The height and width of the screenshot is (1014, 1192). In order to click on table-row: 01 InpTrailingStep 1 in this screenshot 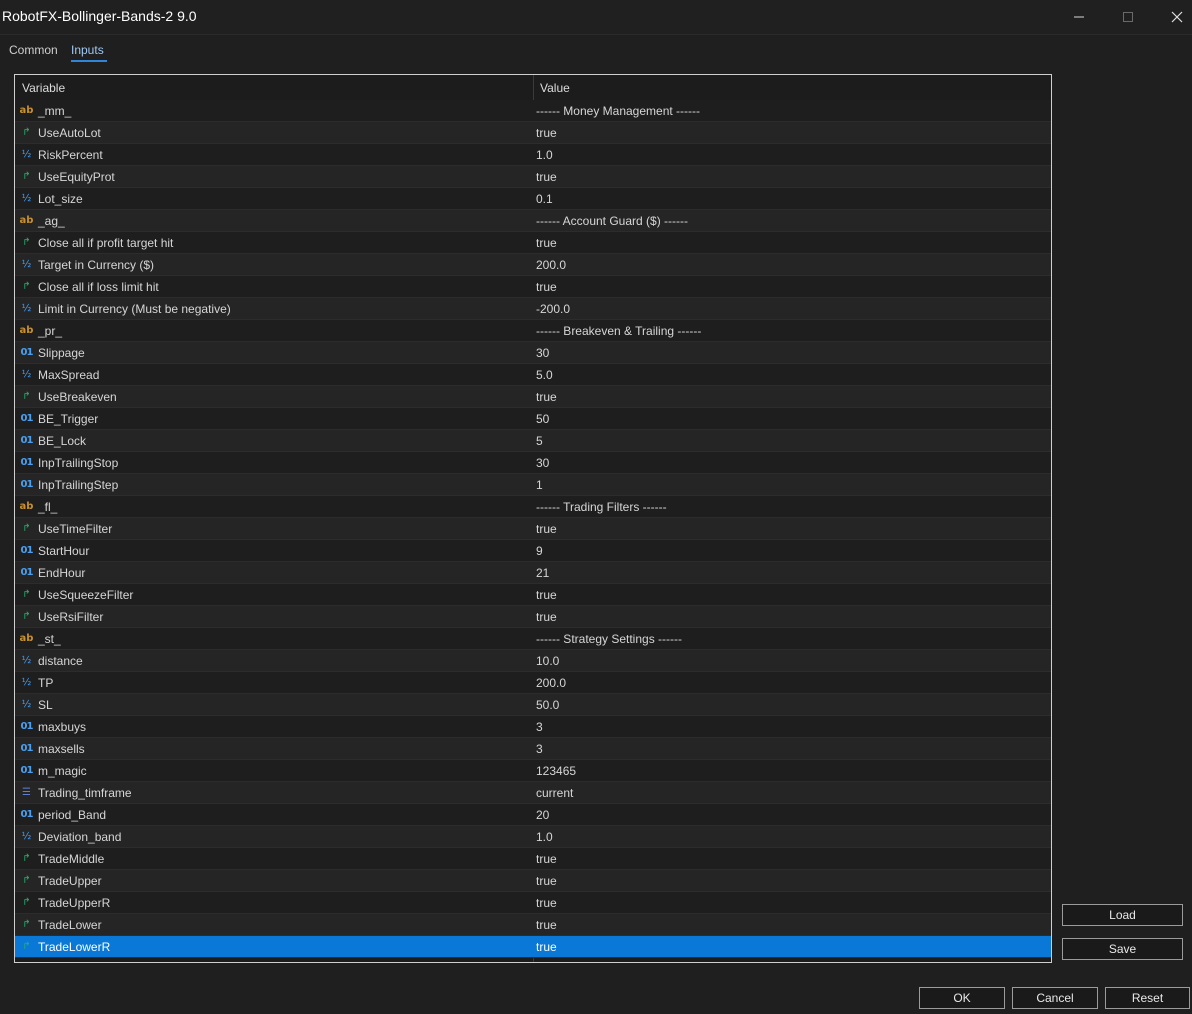, I will do `click(533, 485)`.